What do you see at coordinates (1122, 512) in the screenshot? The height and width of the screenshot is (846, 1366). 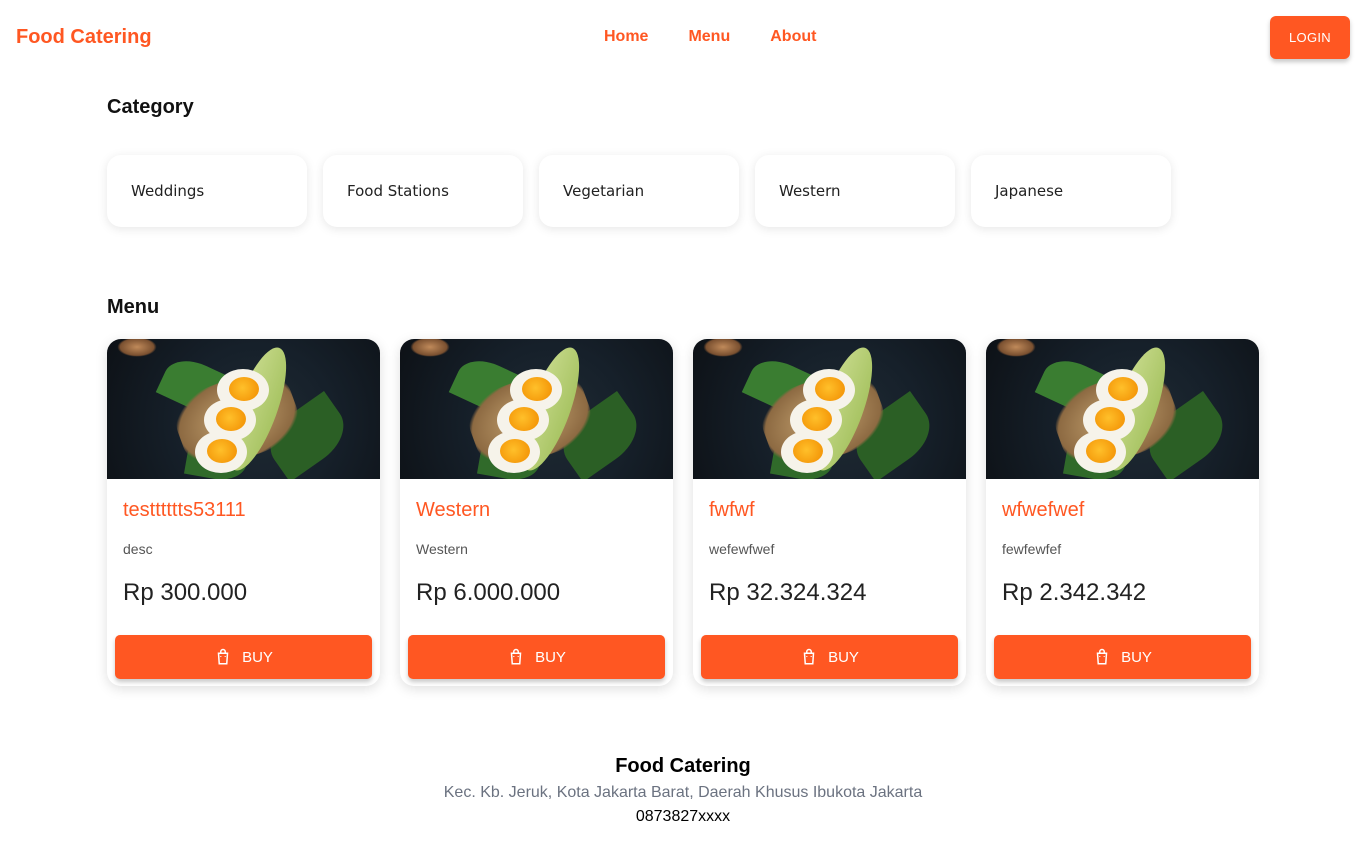 I see `menu-card: wfwefwef fewfewfef Rp 2.342.342 BUY` at bounding box center [1122, 512].